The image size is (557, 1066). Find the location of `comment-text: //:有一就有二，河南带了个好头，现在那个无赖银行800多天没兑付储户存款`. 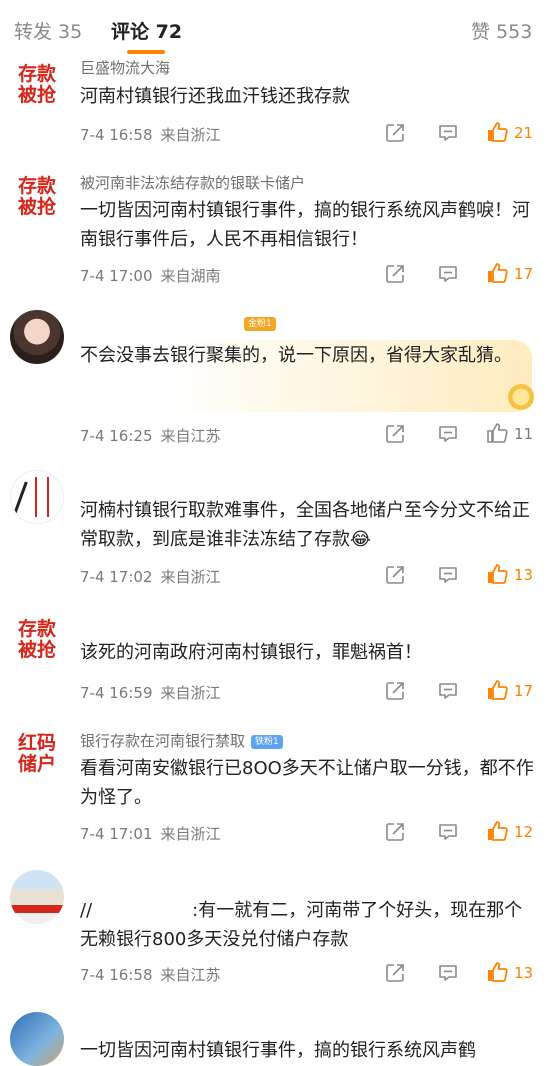

comment-text: //:有一就有二，河南带了个好头，现在那个无赖银行800多天没兑付储户存款 is located at coordinates (310, 925).